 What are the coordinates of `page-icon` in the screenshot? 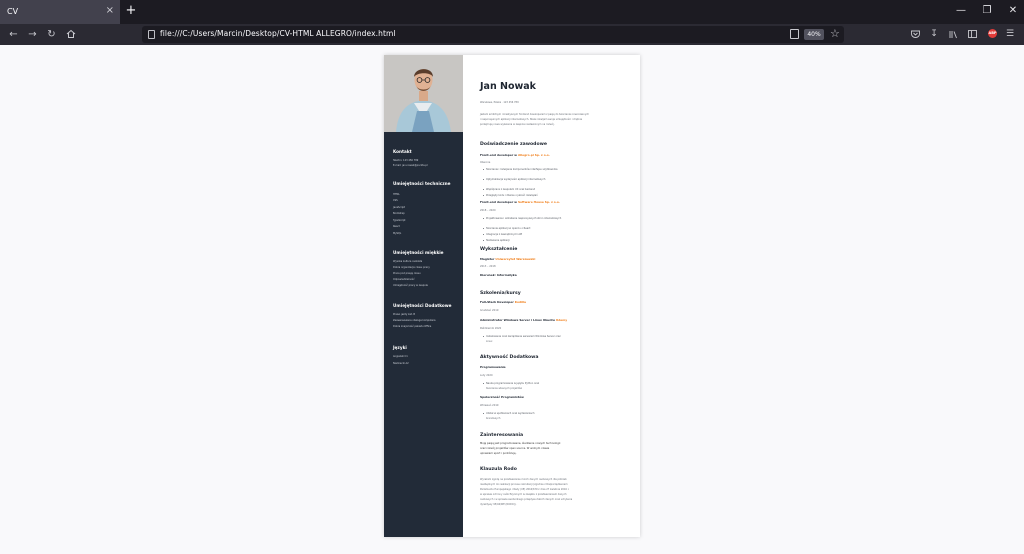 It's located at (151, 34).